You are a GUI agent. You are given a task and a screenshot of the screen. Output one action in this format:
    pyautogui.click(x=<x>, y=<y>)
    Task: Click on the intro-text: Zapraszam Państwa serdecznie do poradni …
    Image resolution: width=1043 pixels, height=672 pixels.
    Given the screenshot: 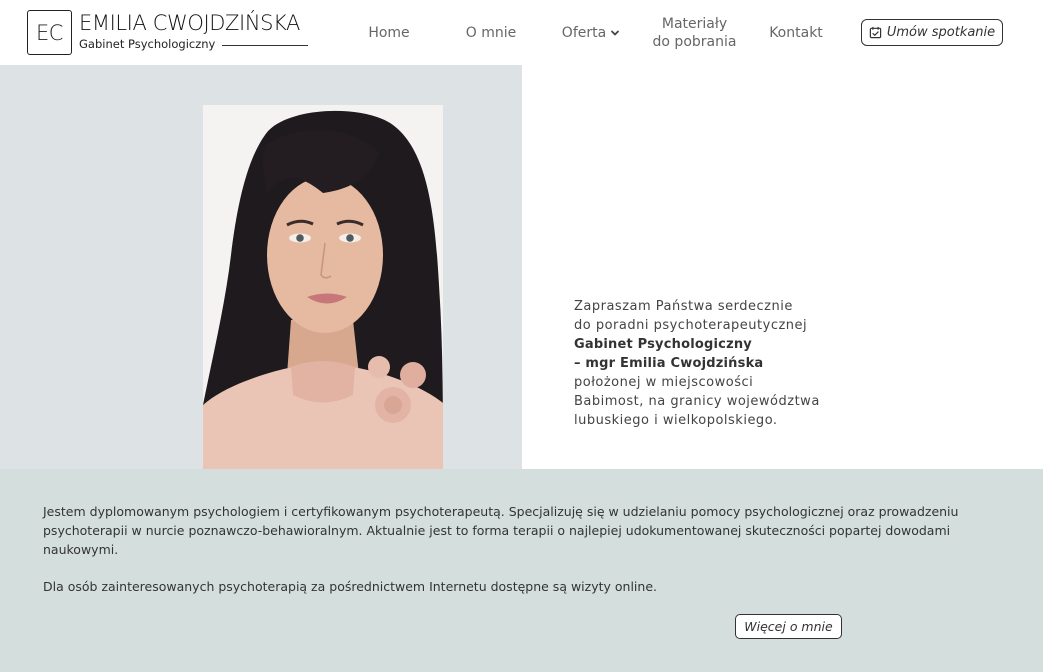 What is the action you would take?
    pyautogui.click(x=714, y=363)
    